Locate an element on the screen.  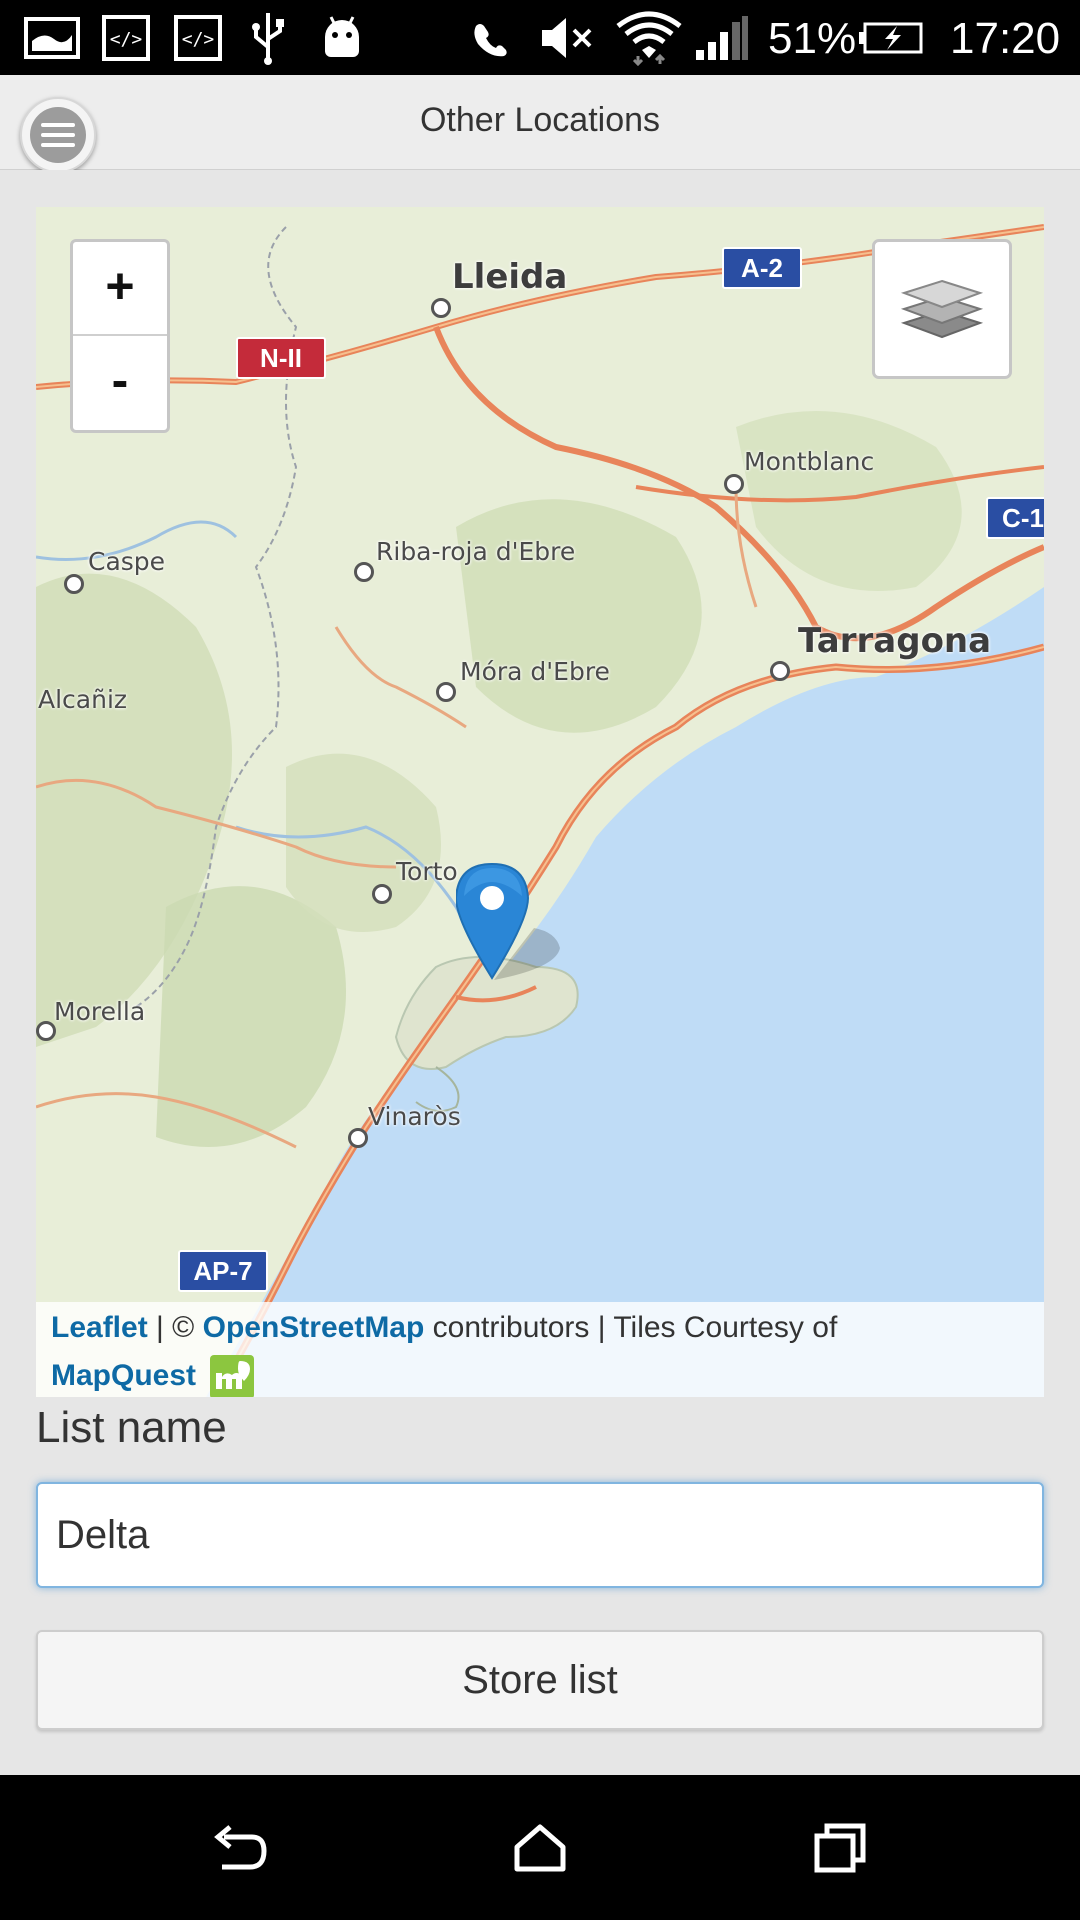
menu-icon is located at coordinates (58, 135).